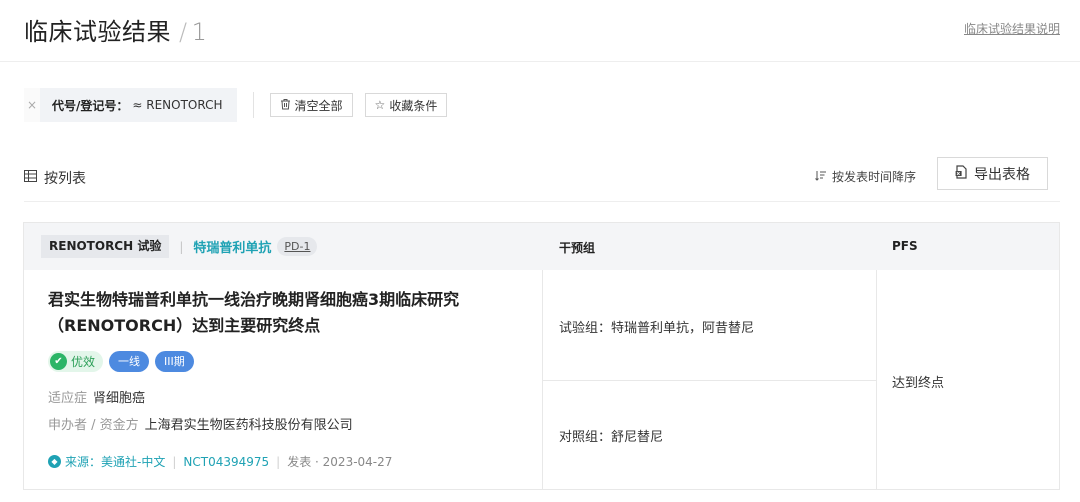 The width and height of the screenshot is (1080, 502). I want to click on badge-group: ✔ 优效 一线 III期, so click(124, 361).